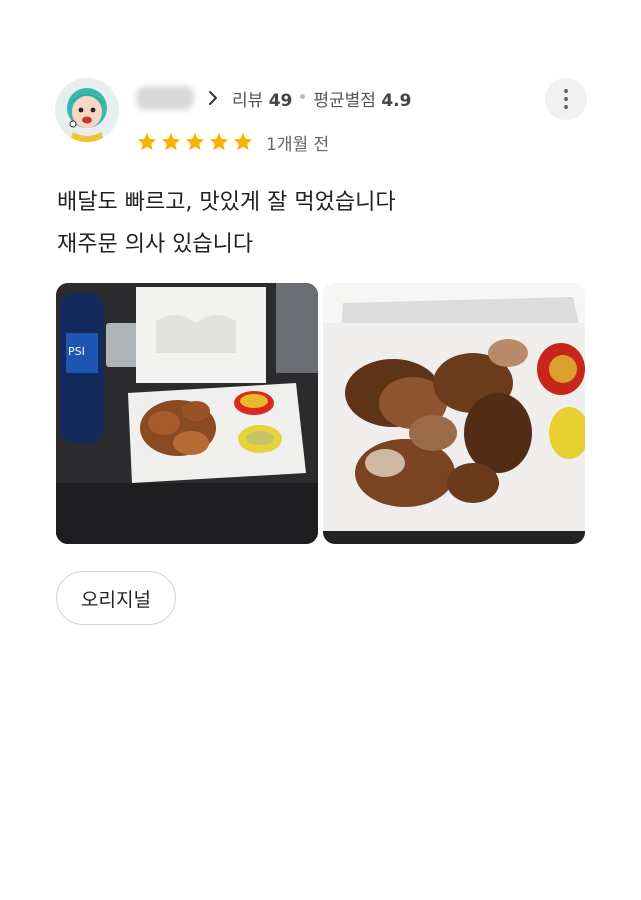 This screenshot has height=900, width=641. Describe the element at coordinates (566, 91) in the screenshot. I see `more-vertical-icon` at that location.